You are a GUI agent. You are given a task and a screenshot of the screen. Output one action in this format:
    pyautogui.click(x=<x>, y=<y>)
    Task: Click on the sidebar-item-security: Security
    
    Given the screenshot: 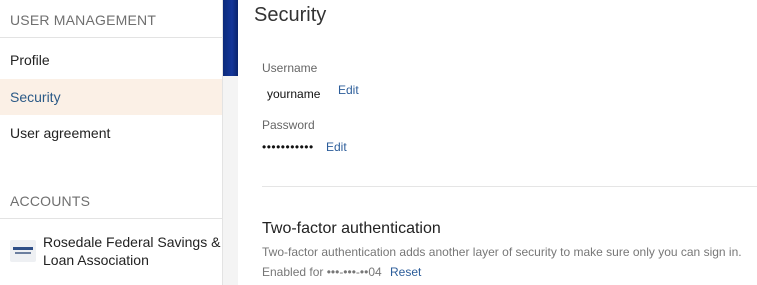 What is the action you would take?
    pyautogui.click(x=111, y=97)
    